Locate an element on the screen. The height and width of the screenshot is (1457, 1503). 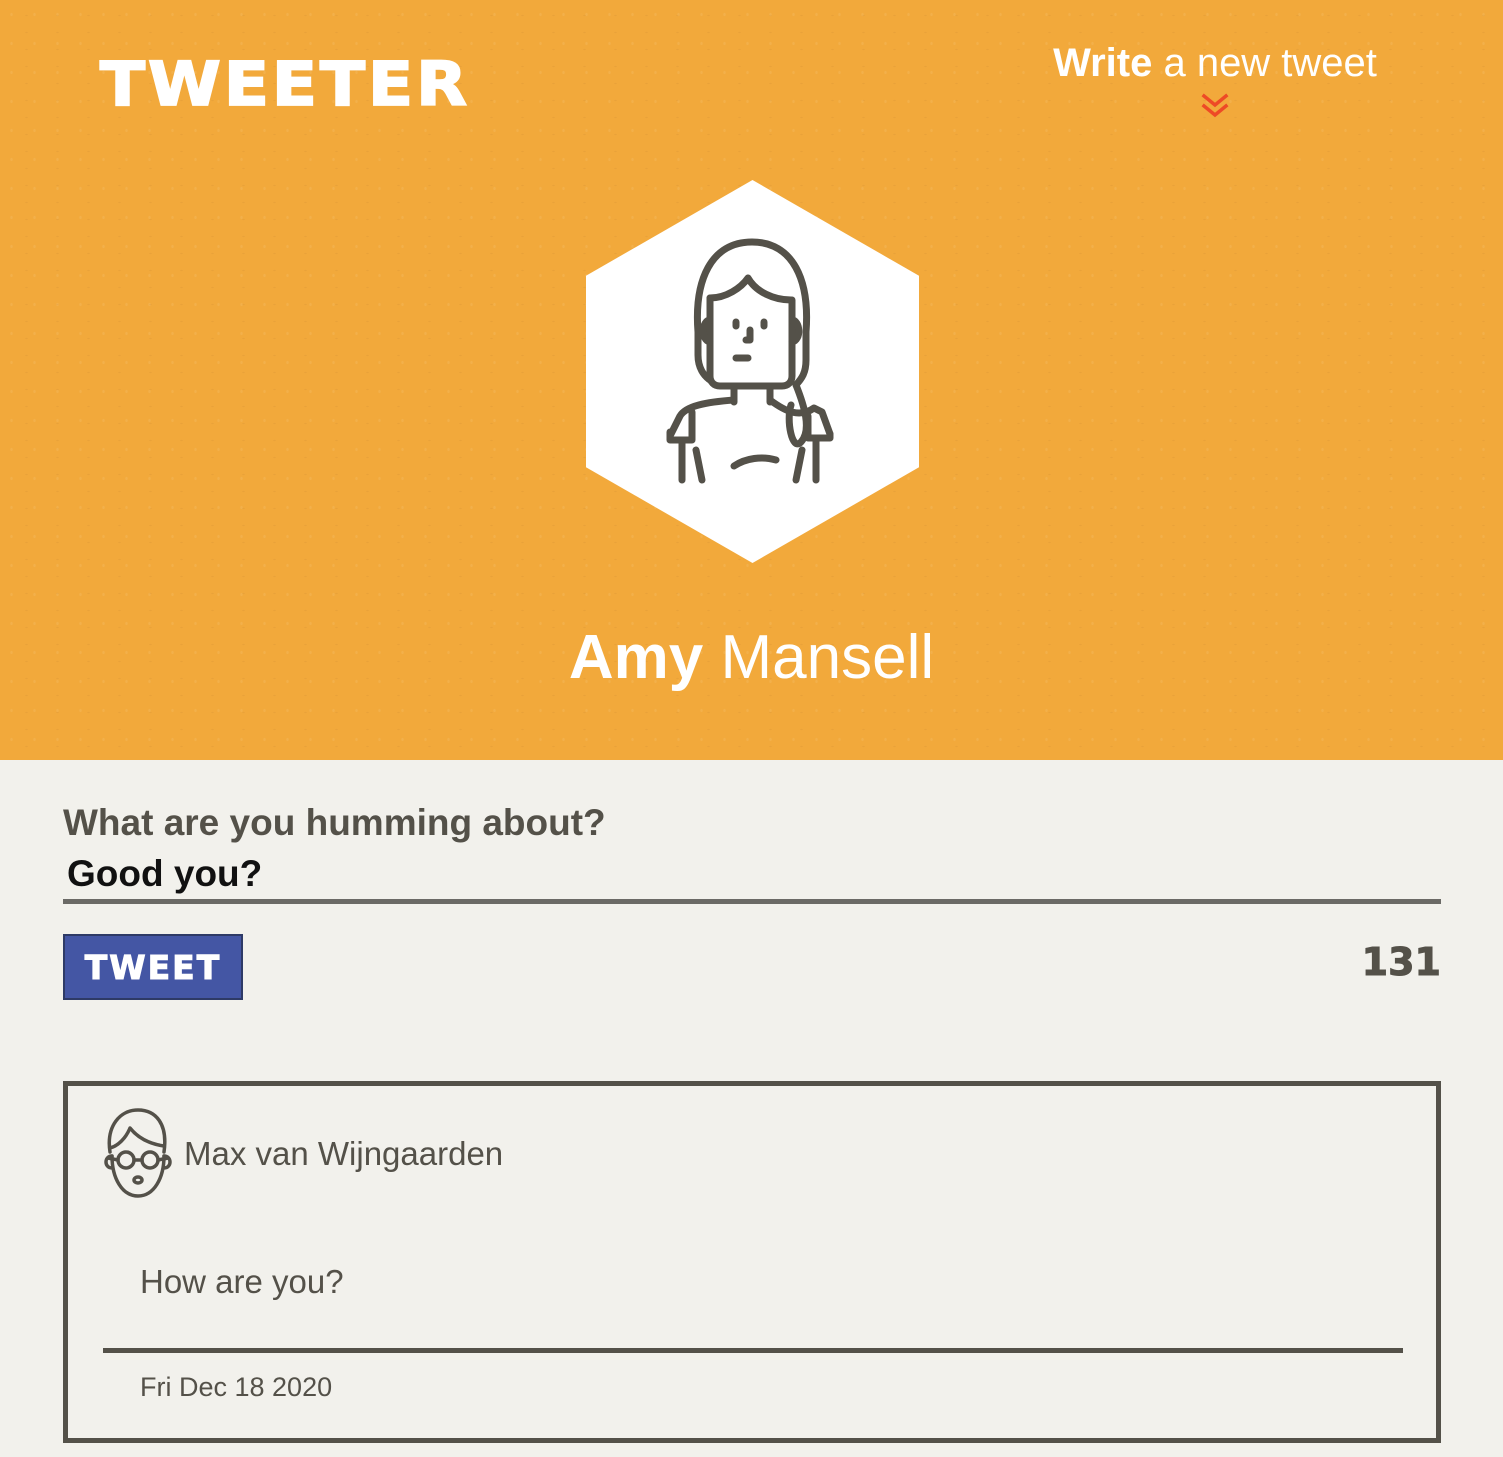
tweet-header: Max van Wijngaarden is located at coordinates (297, 1154).